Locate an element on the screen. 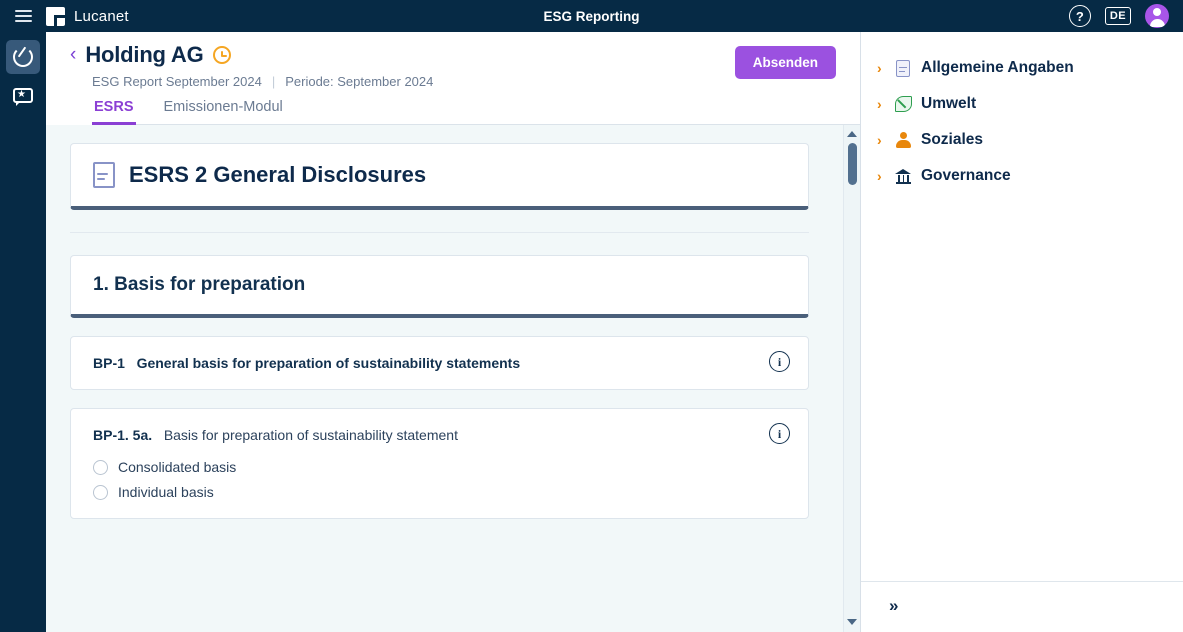 The height and width of the screenshot is (632, 1183). leaf-icon is located at coordinates (903, 104).